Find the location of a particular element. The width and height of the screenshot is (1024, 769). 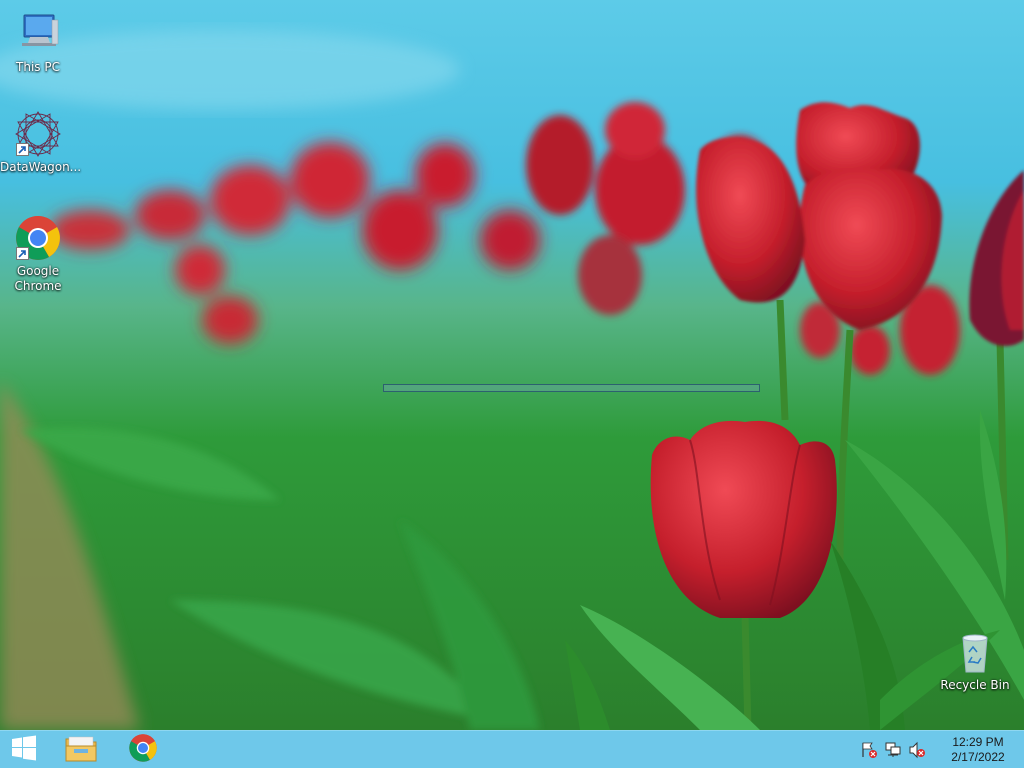

clock-date: 2/17/2022 is located at coordinates (978, 757).